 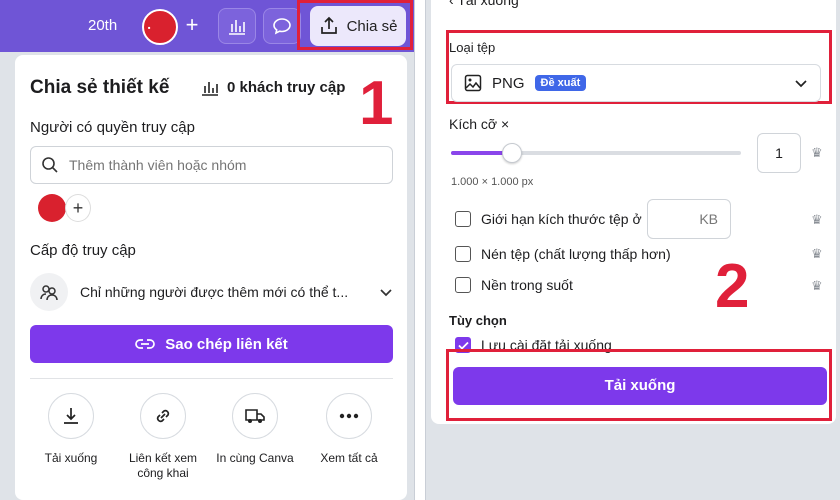 What do you see at coordinates (576, 254) in the screenshot?
I see `compress-label: Nén tệp (chất lượng thấp hơn)` at bounding box center [576, 254].